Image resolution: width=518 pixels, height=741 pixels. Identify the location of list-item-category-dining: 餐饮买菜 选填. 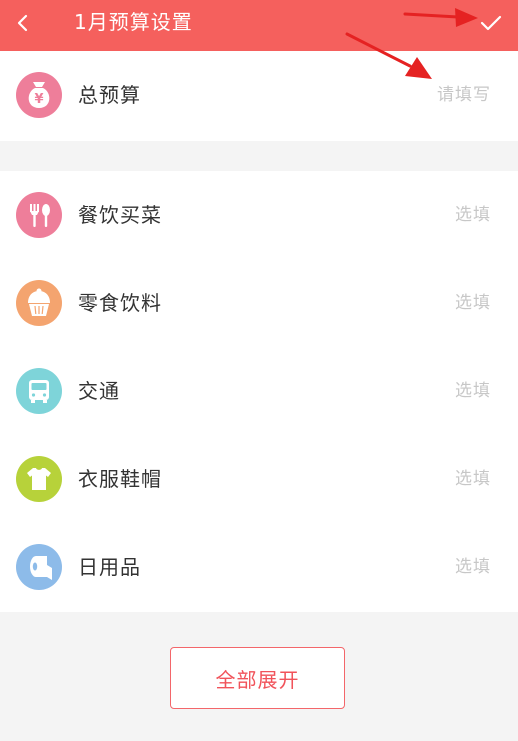
(259, 215).